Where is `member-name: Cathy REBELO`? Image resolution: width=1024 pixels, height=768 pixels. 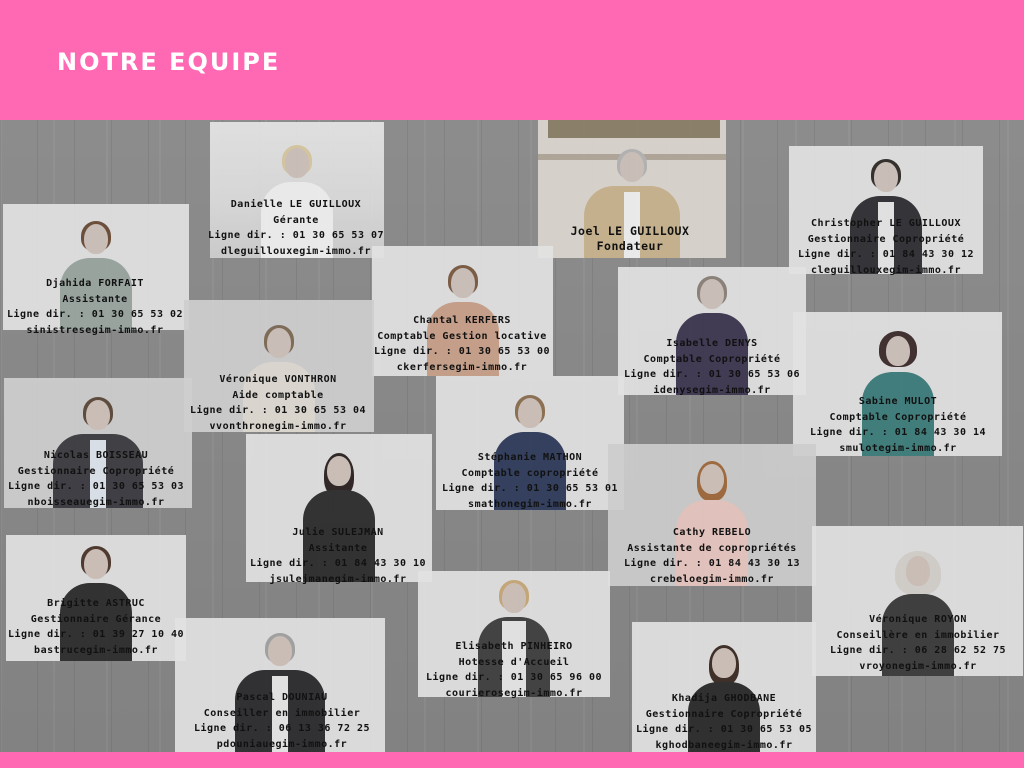 member-name: Cathy REBELO is located at coordinates (712, 532).